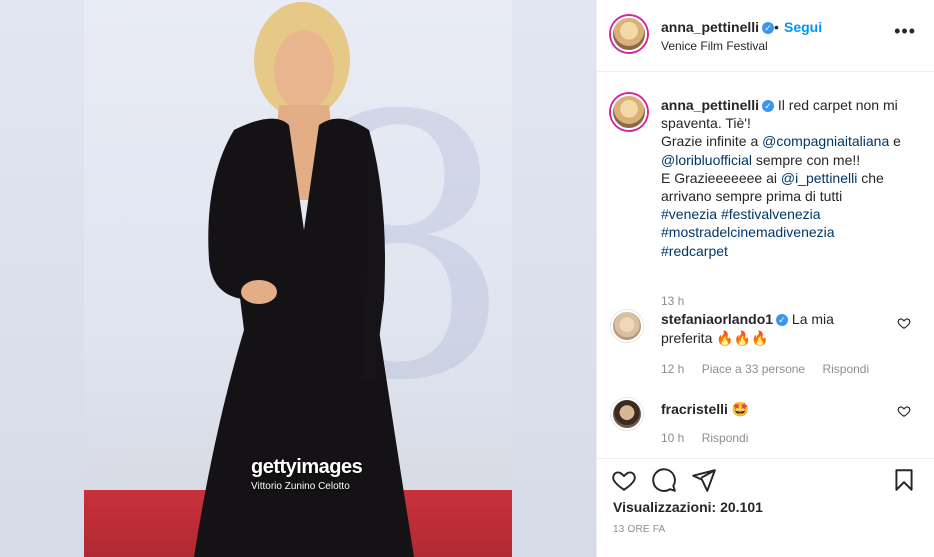  I want to click on mention-compagniaitaliana: @compagniaitaliana, so click(825, 141).